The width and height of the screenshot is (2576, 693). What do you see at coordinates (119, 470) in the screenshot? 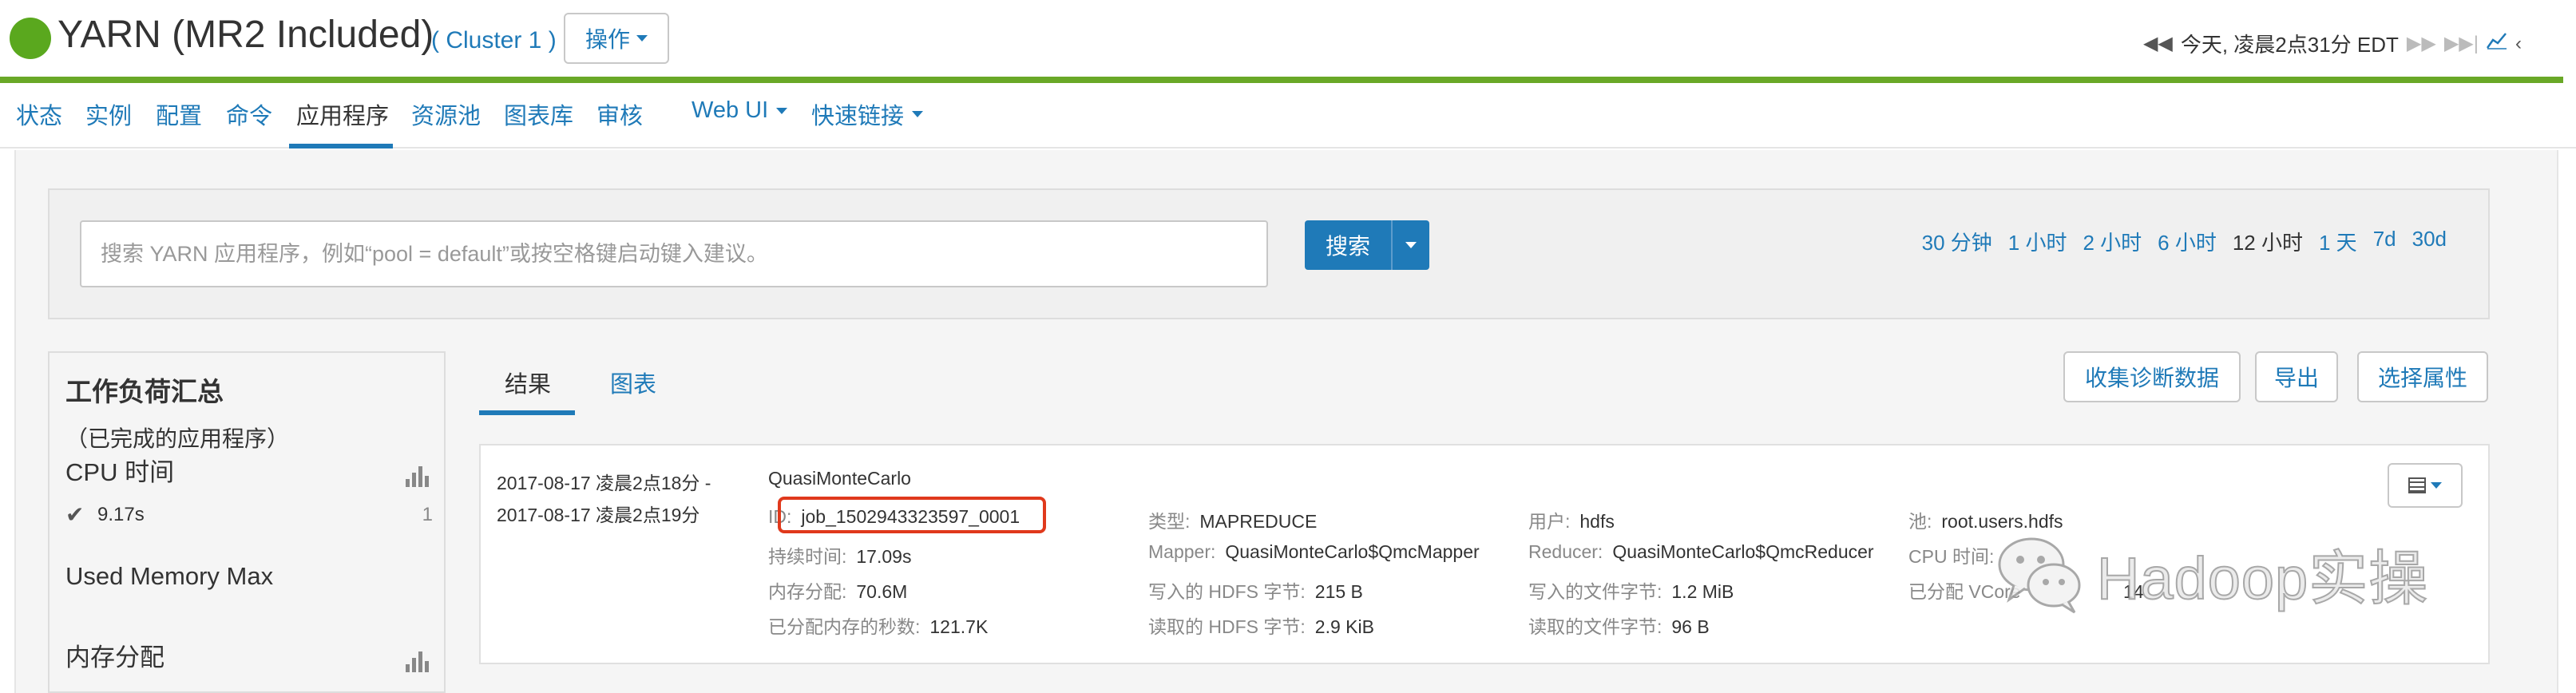
I see `cpu-time-label: CPU 时间` at bounding box center [119, 470].